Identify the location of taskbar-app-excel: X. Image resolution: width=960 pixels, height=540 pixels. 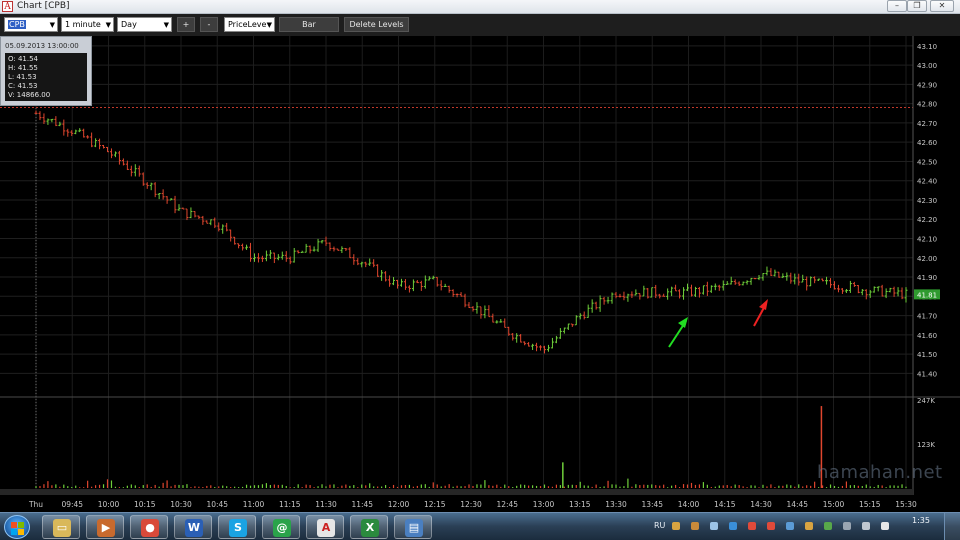
(369, 527).